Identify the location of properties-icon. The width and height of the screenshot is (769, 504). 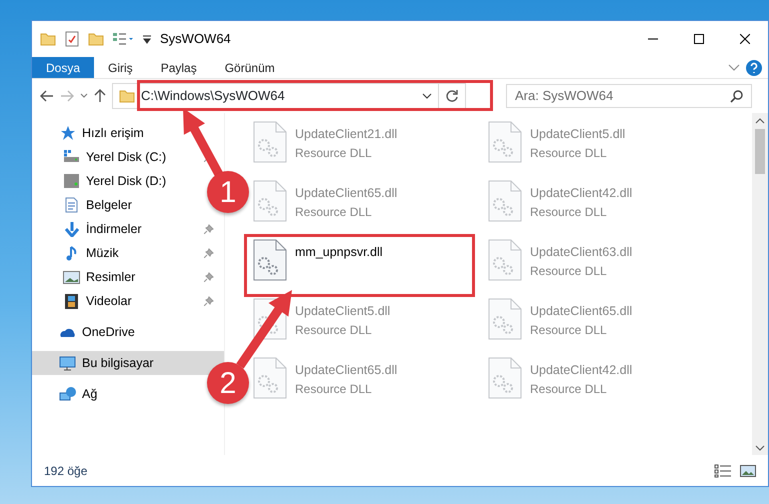
(72, 39).